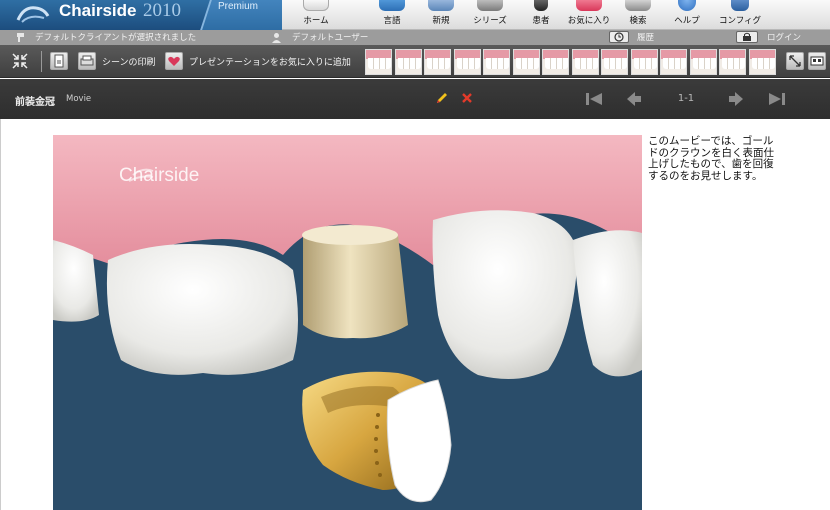  I want to click on previous-page-icon, so click(634, 99).